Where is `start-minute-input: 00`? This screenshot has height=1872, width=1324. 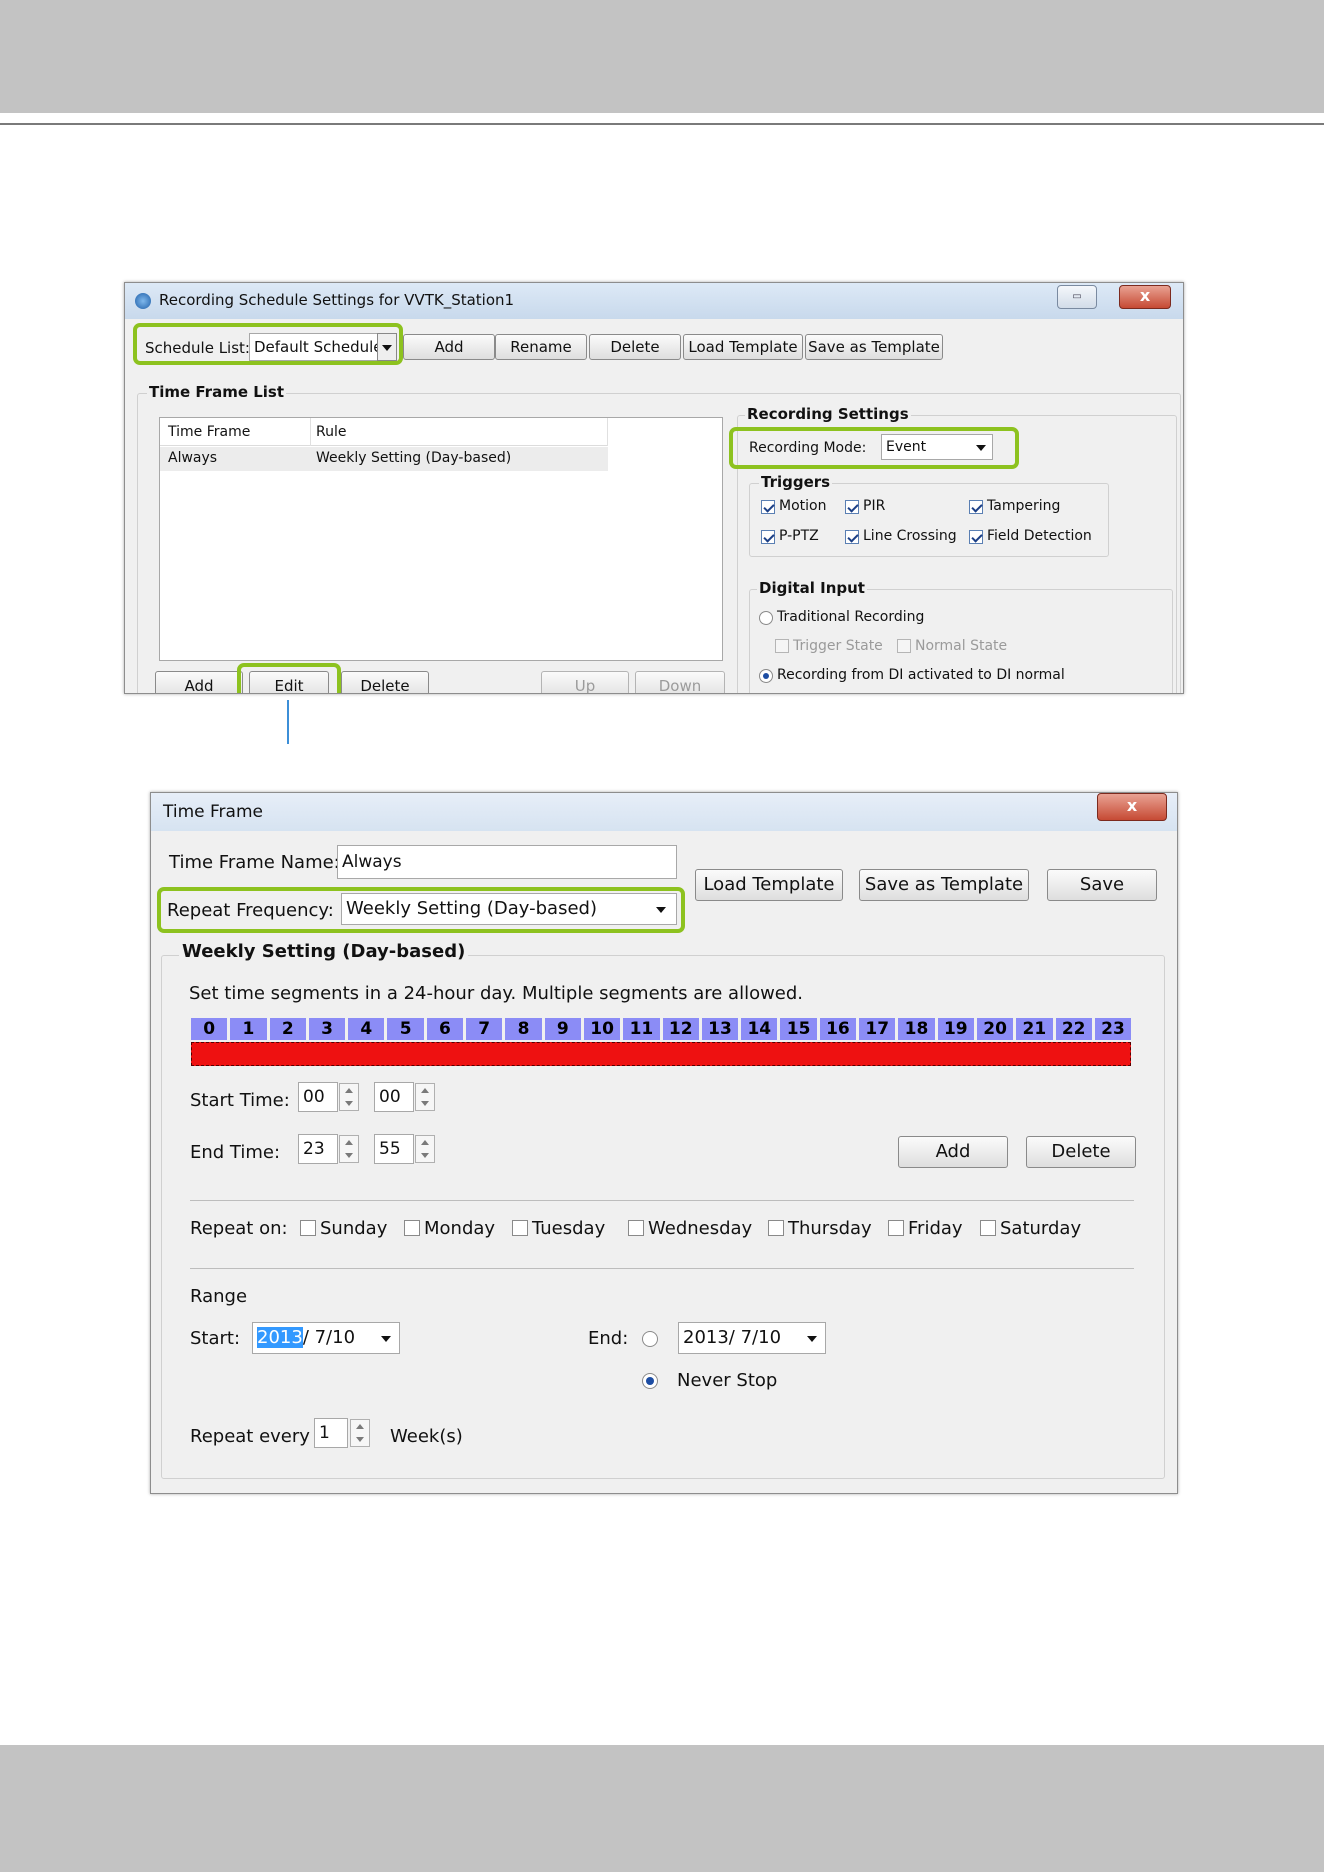 start-minute-input: 00 is located at coordinates (394, 1097).